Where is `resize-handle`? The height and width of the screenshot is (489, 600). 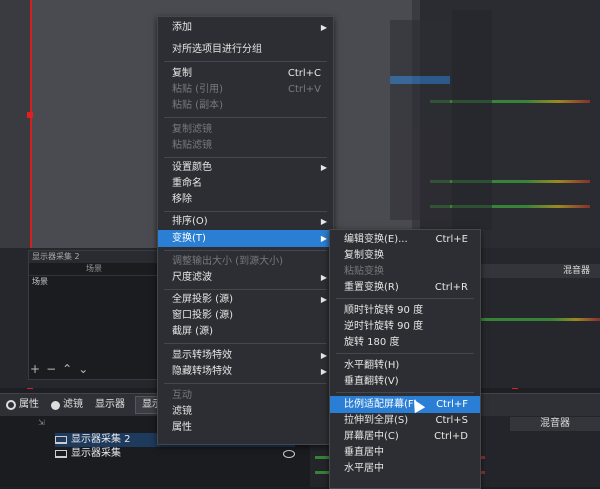 resize-handle is located at coordinates (30, 115).